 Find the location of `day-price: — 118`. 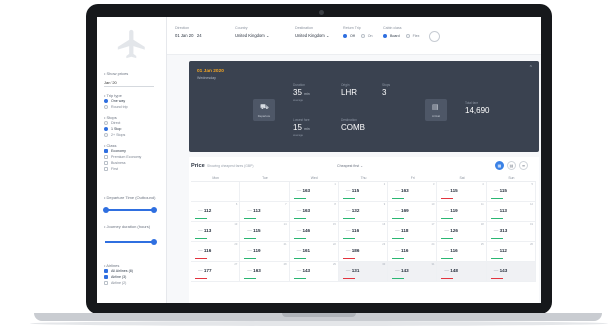

day-price: — 118 is located at coordinates (401, 230).